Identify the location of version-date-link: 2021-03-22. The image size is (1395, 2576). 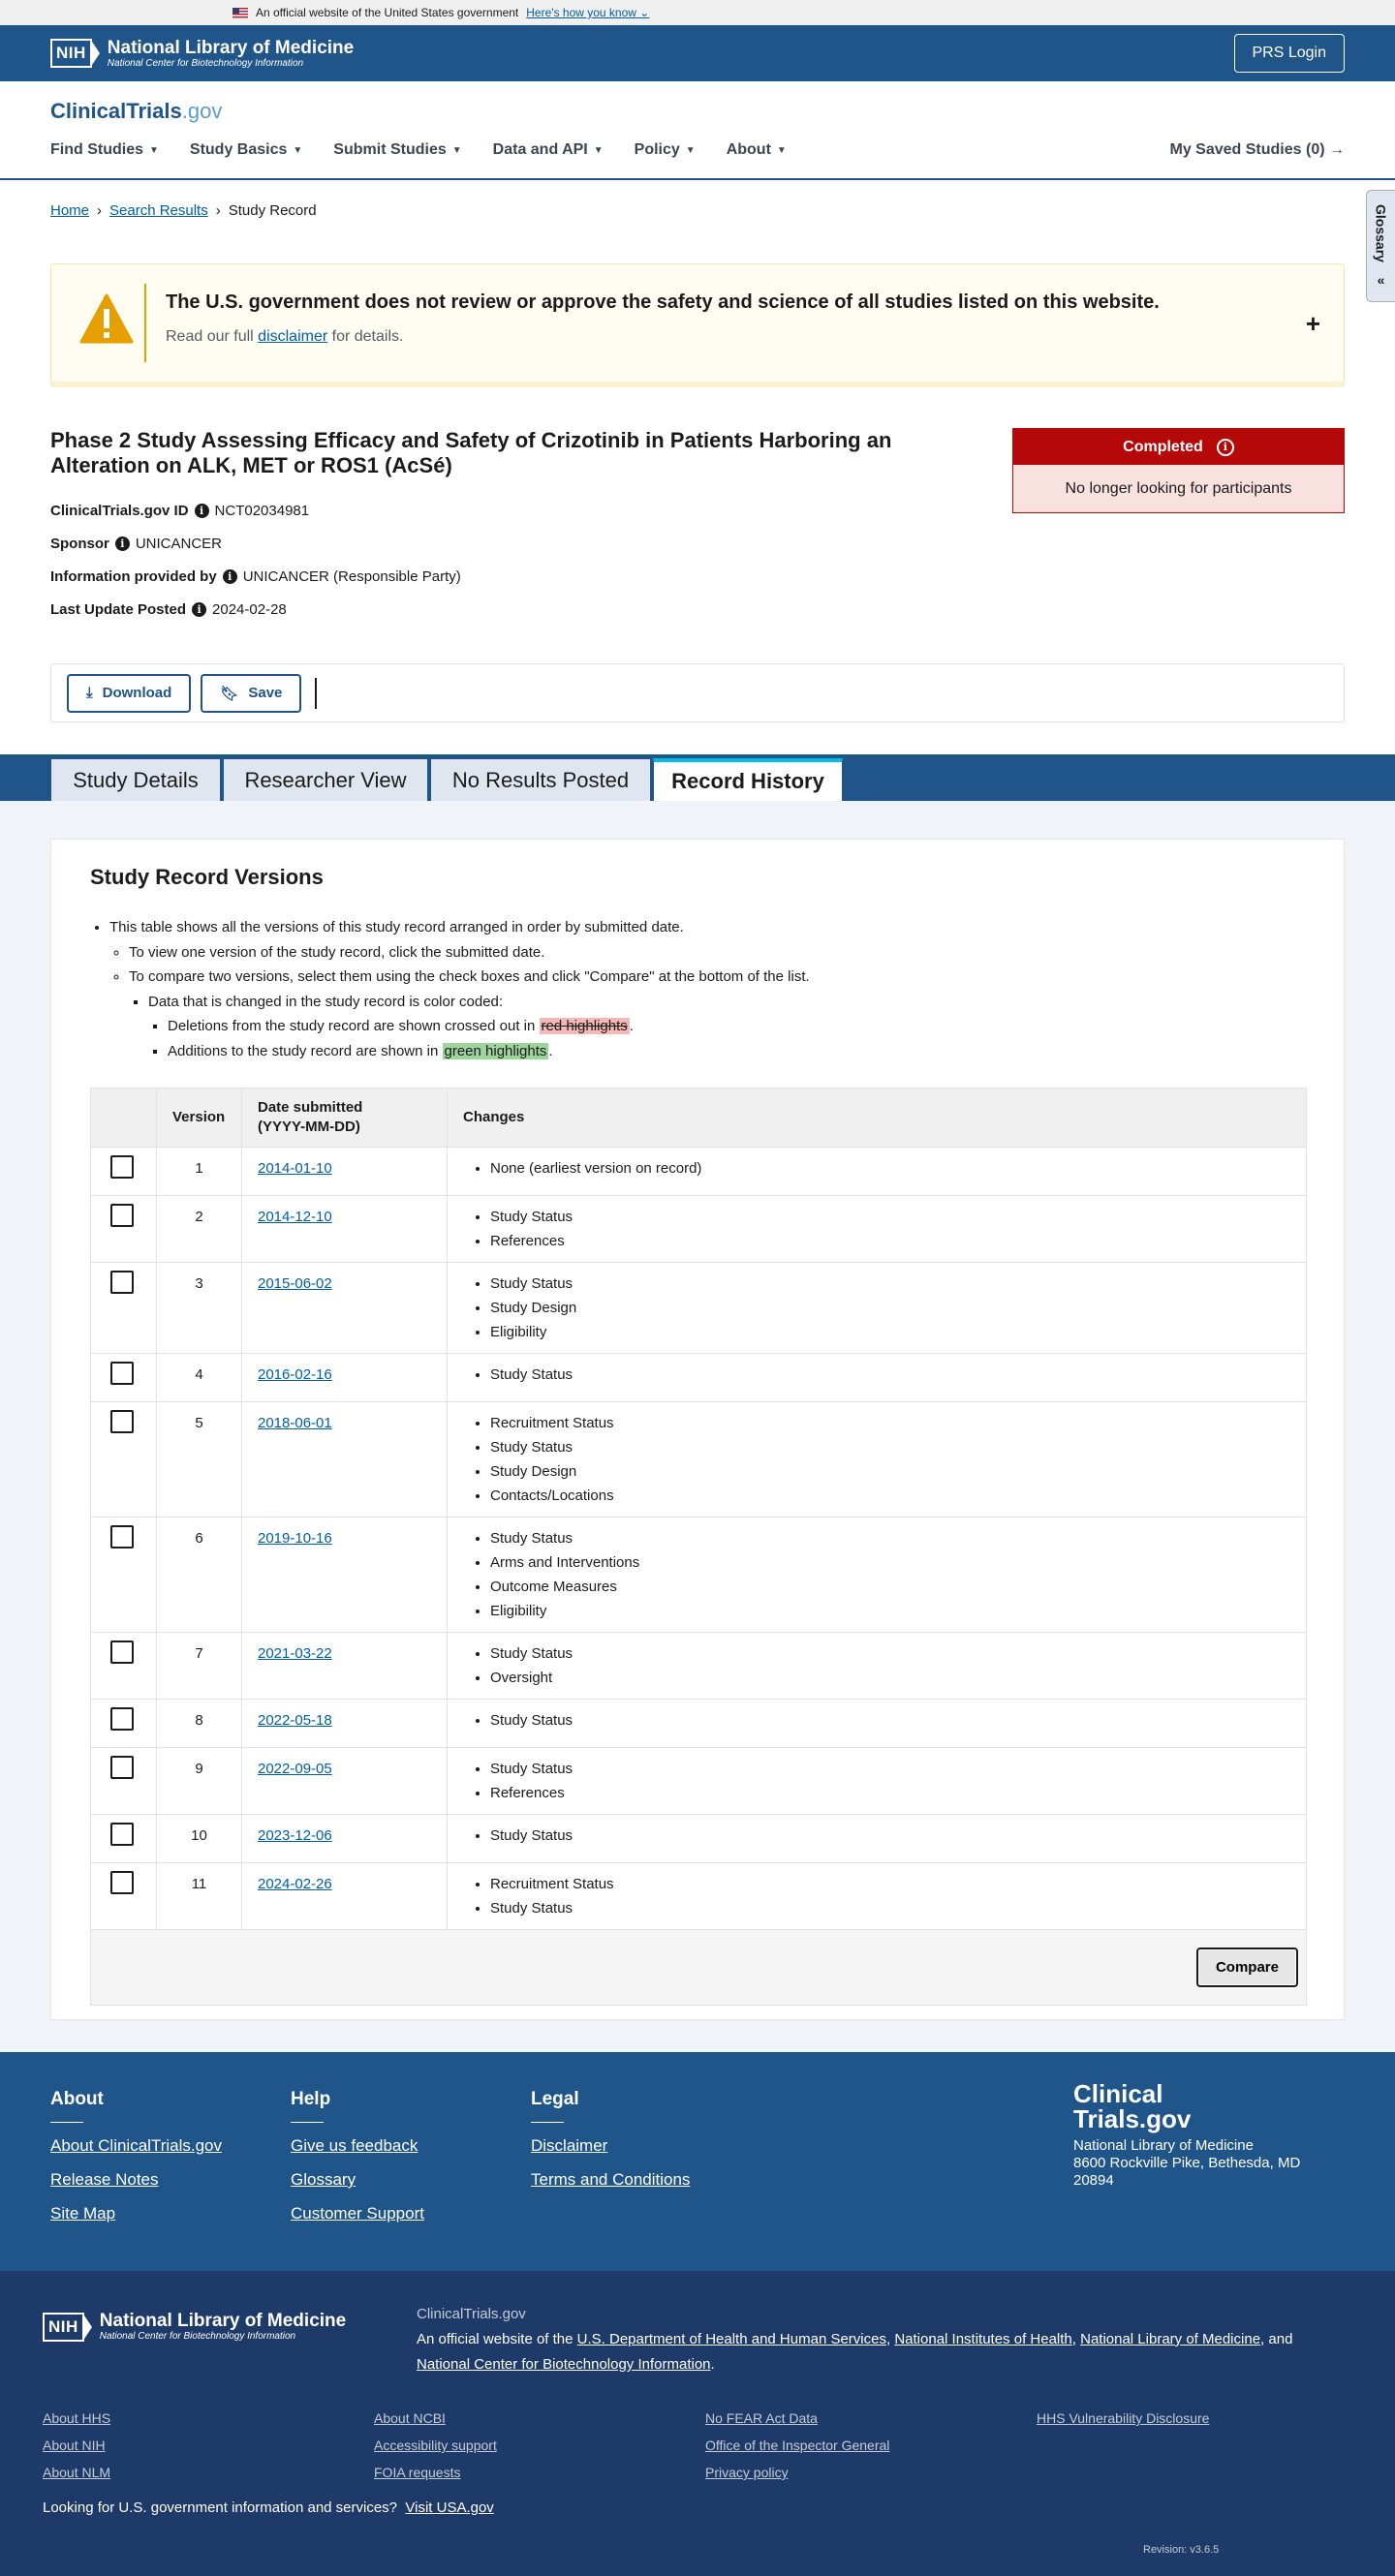
(295, 1653).